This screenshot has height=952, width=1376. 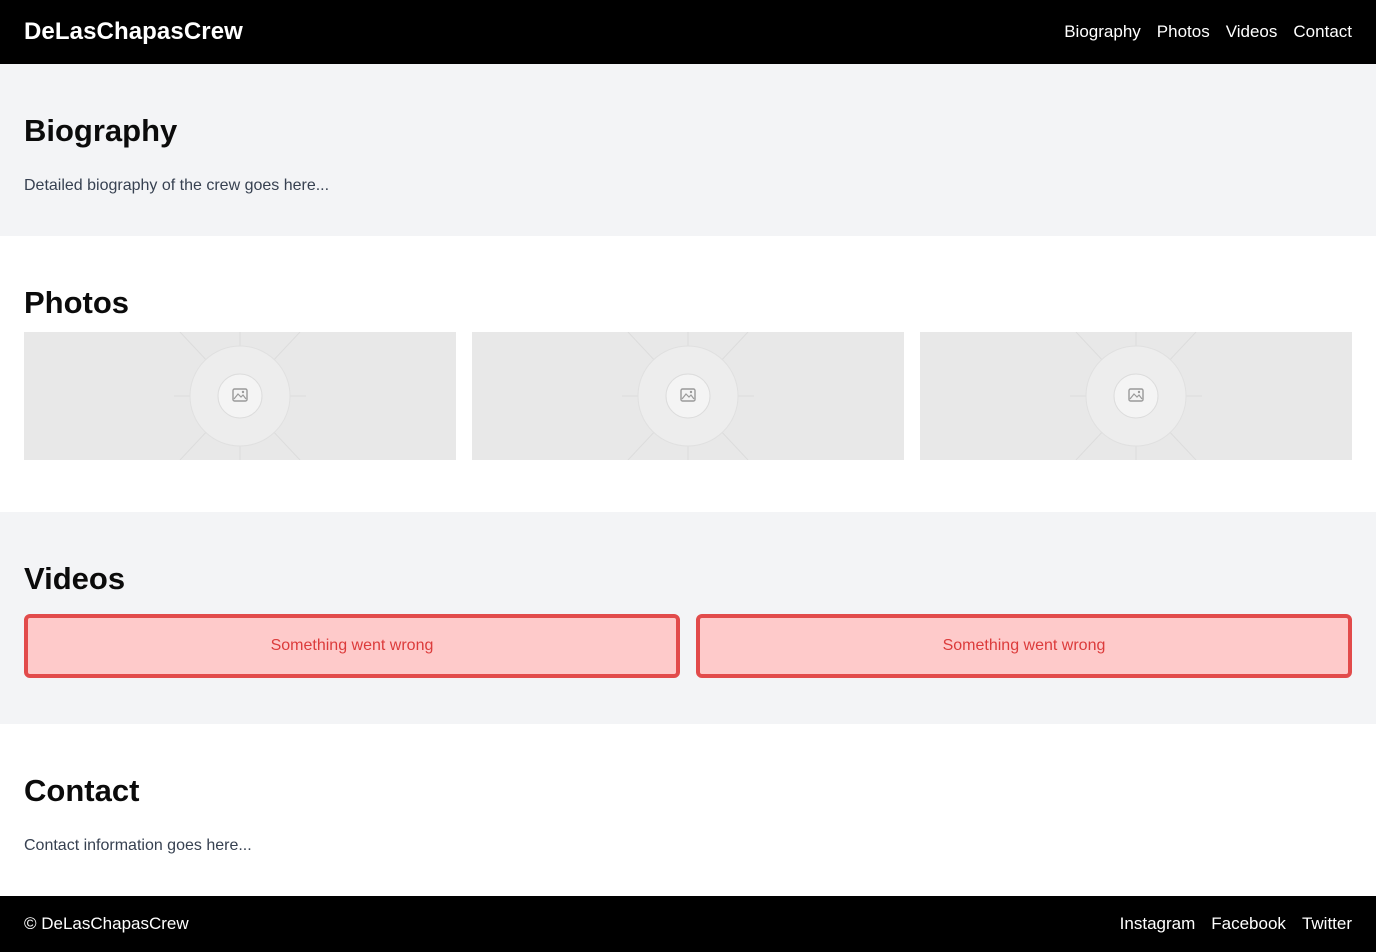 What do you see at coordinates (133, 32) in the screenshot?
I see `site-brand: DeLasChapasCrew` at bounding box center [133, 32].